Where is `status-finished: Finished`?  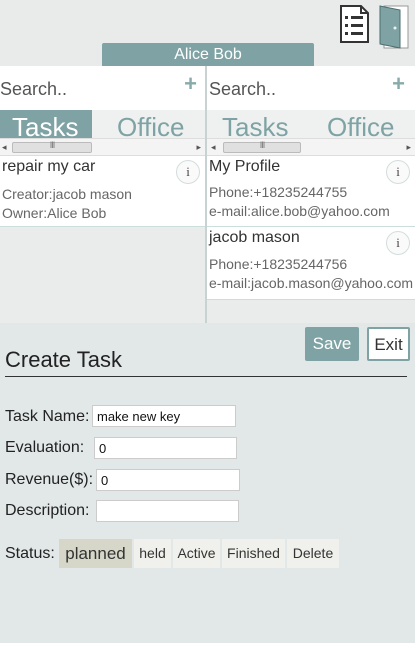
status-finished: Finished is located at coordinates (253, 553).